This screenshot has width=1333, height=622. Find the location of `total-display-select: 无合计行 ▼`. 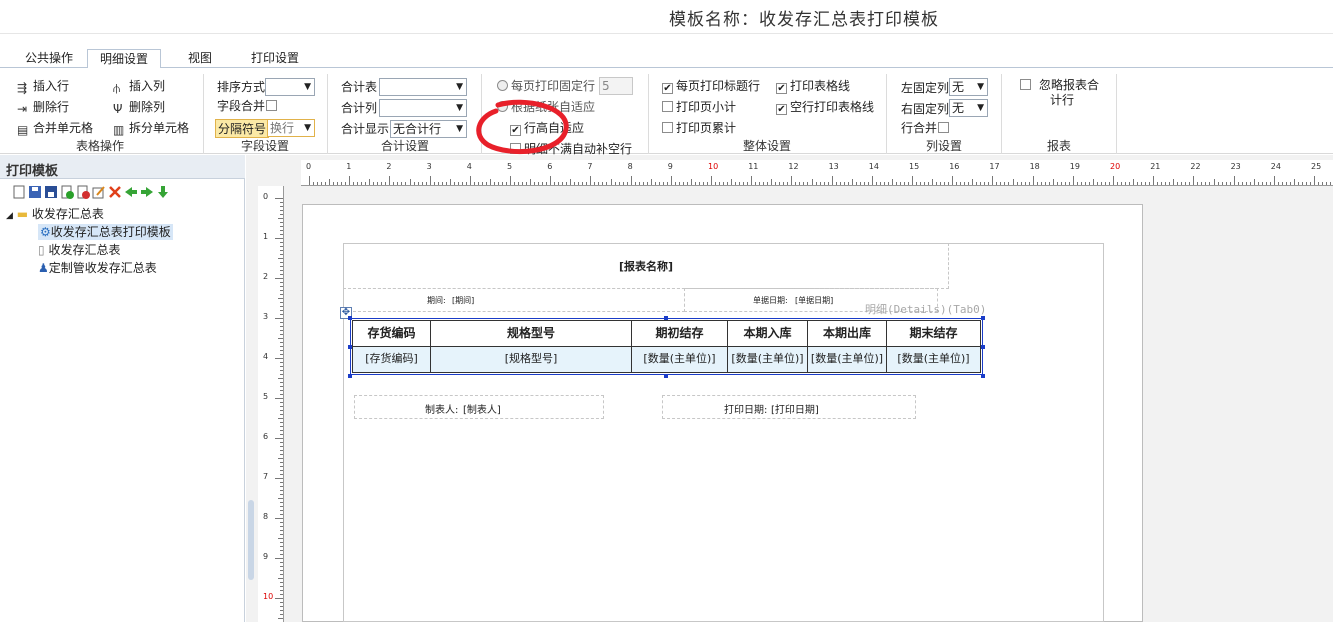

total-display-select: 无合计行 ▼ is located at coordinates (428, 129).